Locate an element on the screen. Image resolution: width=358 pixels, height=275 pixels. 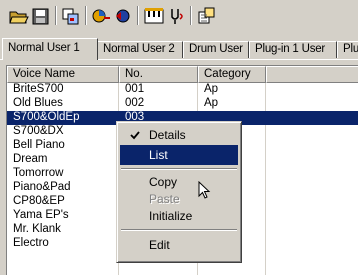
column-header-voice-name: Voice Name is located at coordinates (63, 74).